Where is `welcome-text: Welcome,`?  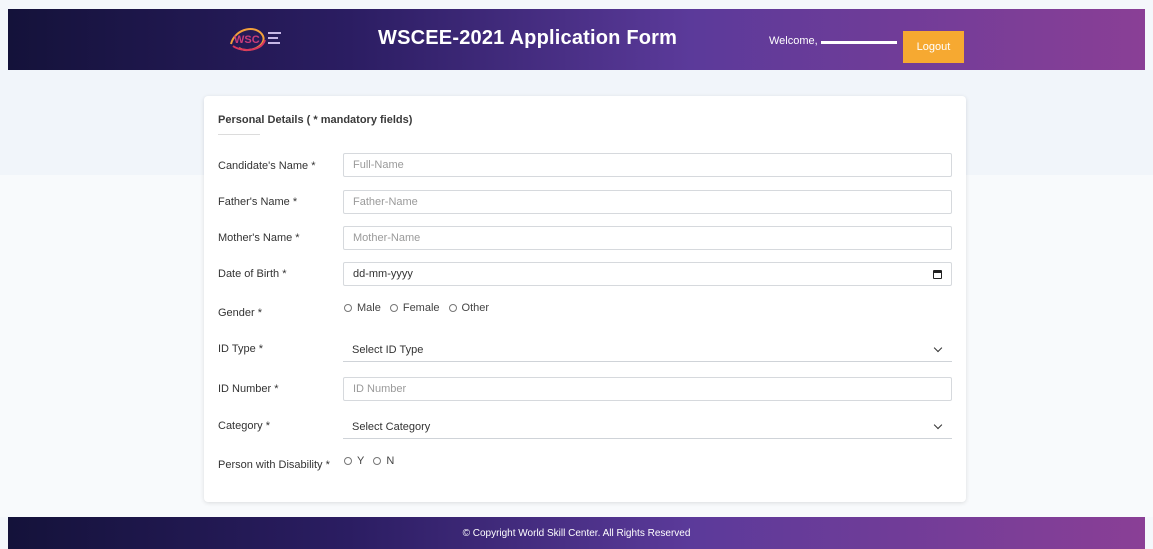
welcome-text: Welcome, is located at coordinates (833, 41).